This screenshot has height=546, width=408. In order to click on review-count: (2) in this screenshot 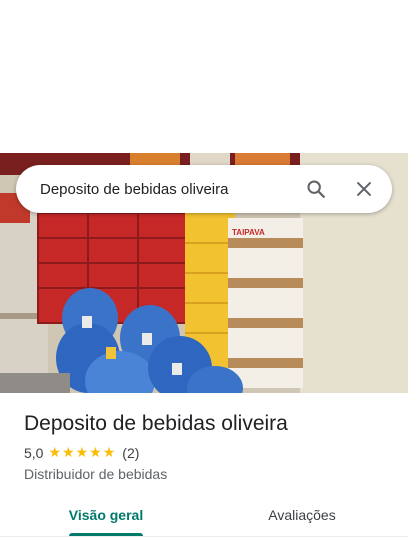, I will do `click(130, 453)`.